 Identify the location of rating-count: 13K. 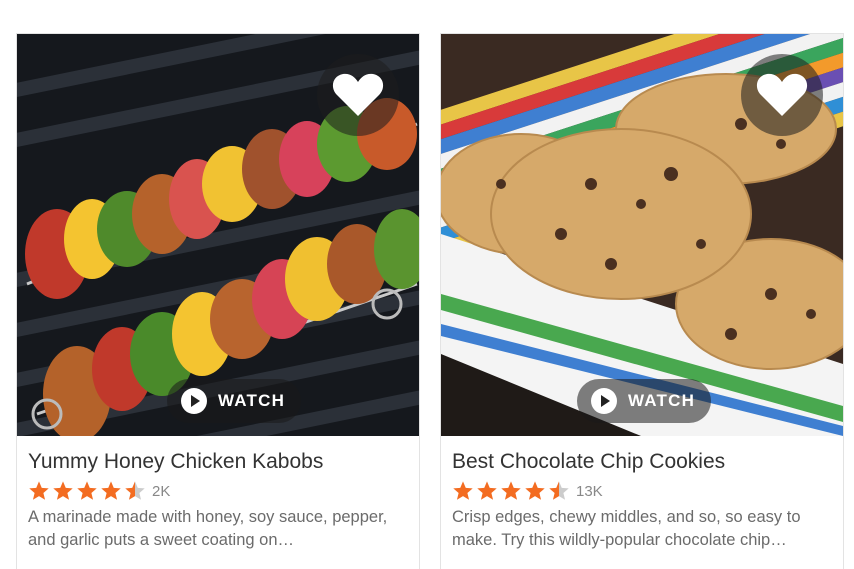
(589, 491).